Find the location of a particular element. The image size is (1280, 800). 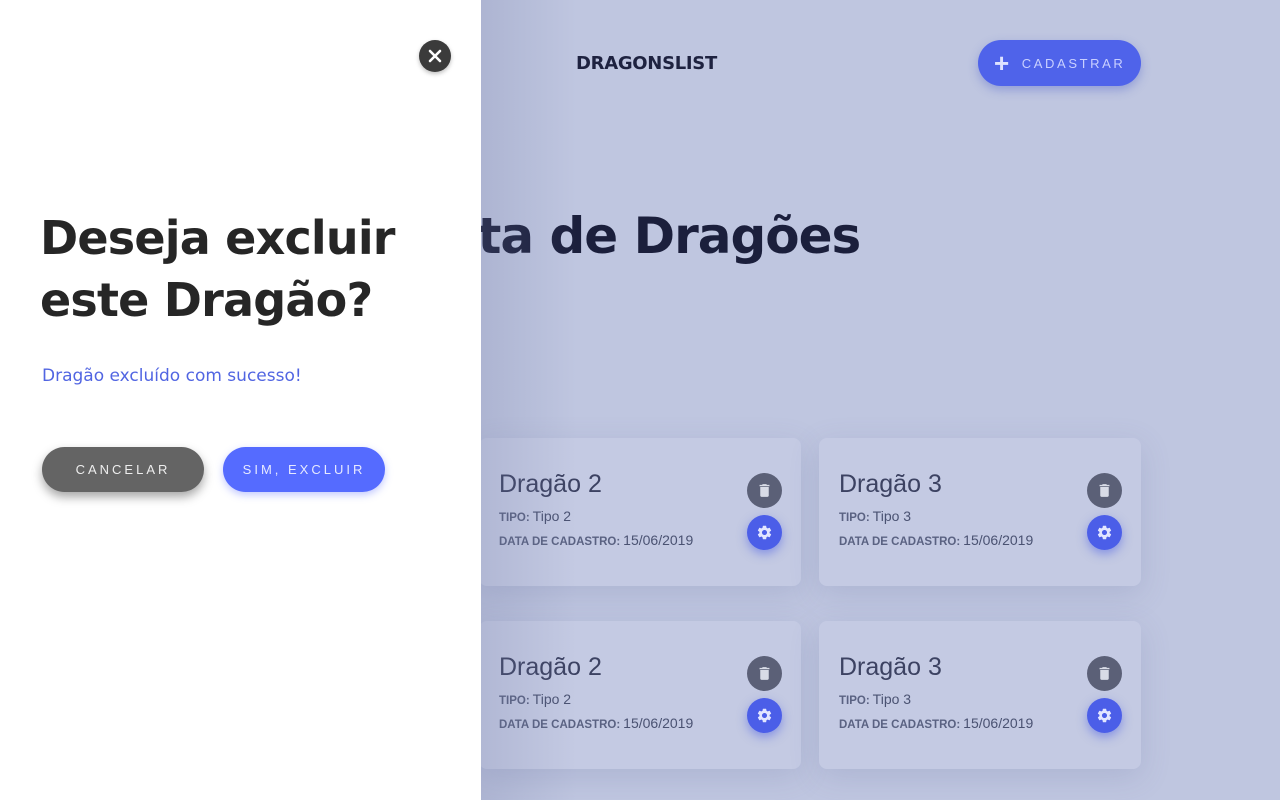

plus-icon: + is located at coordinates (1003, 63).